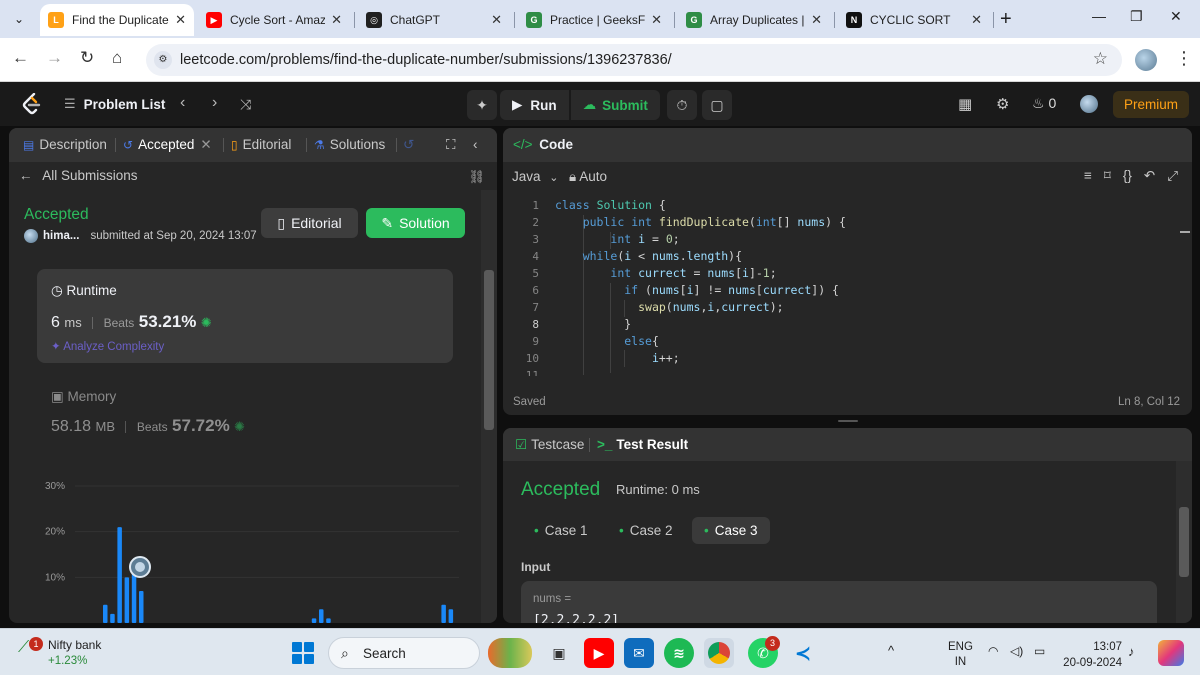 Image resolution: width=1200 pixels, height=675 pixels. I want to click on memory-value: 58.18 MB Beats 57.72% ✺, so click(148, 426).